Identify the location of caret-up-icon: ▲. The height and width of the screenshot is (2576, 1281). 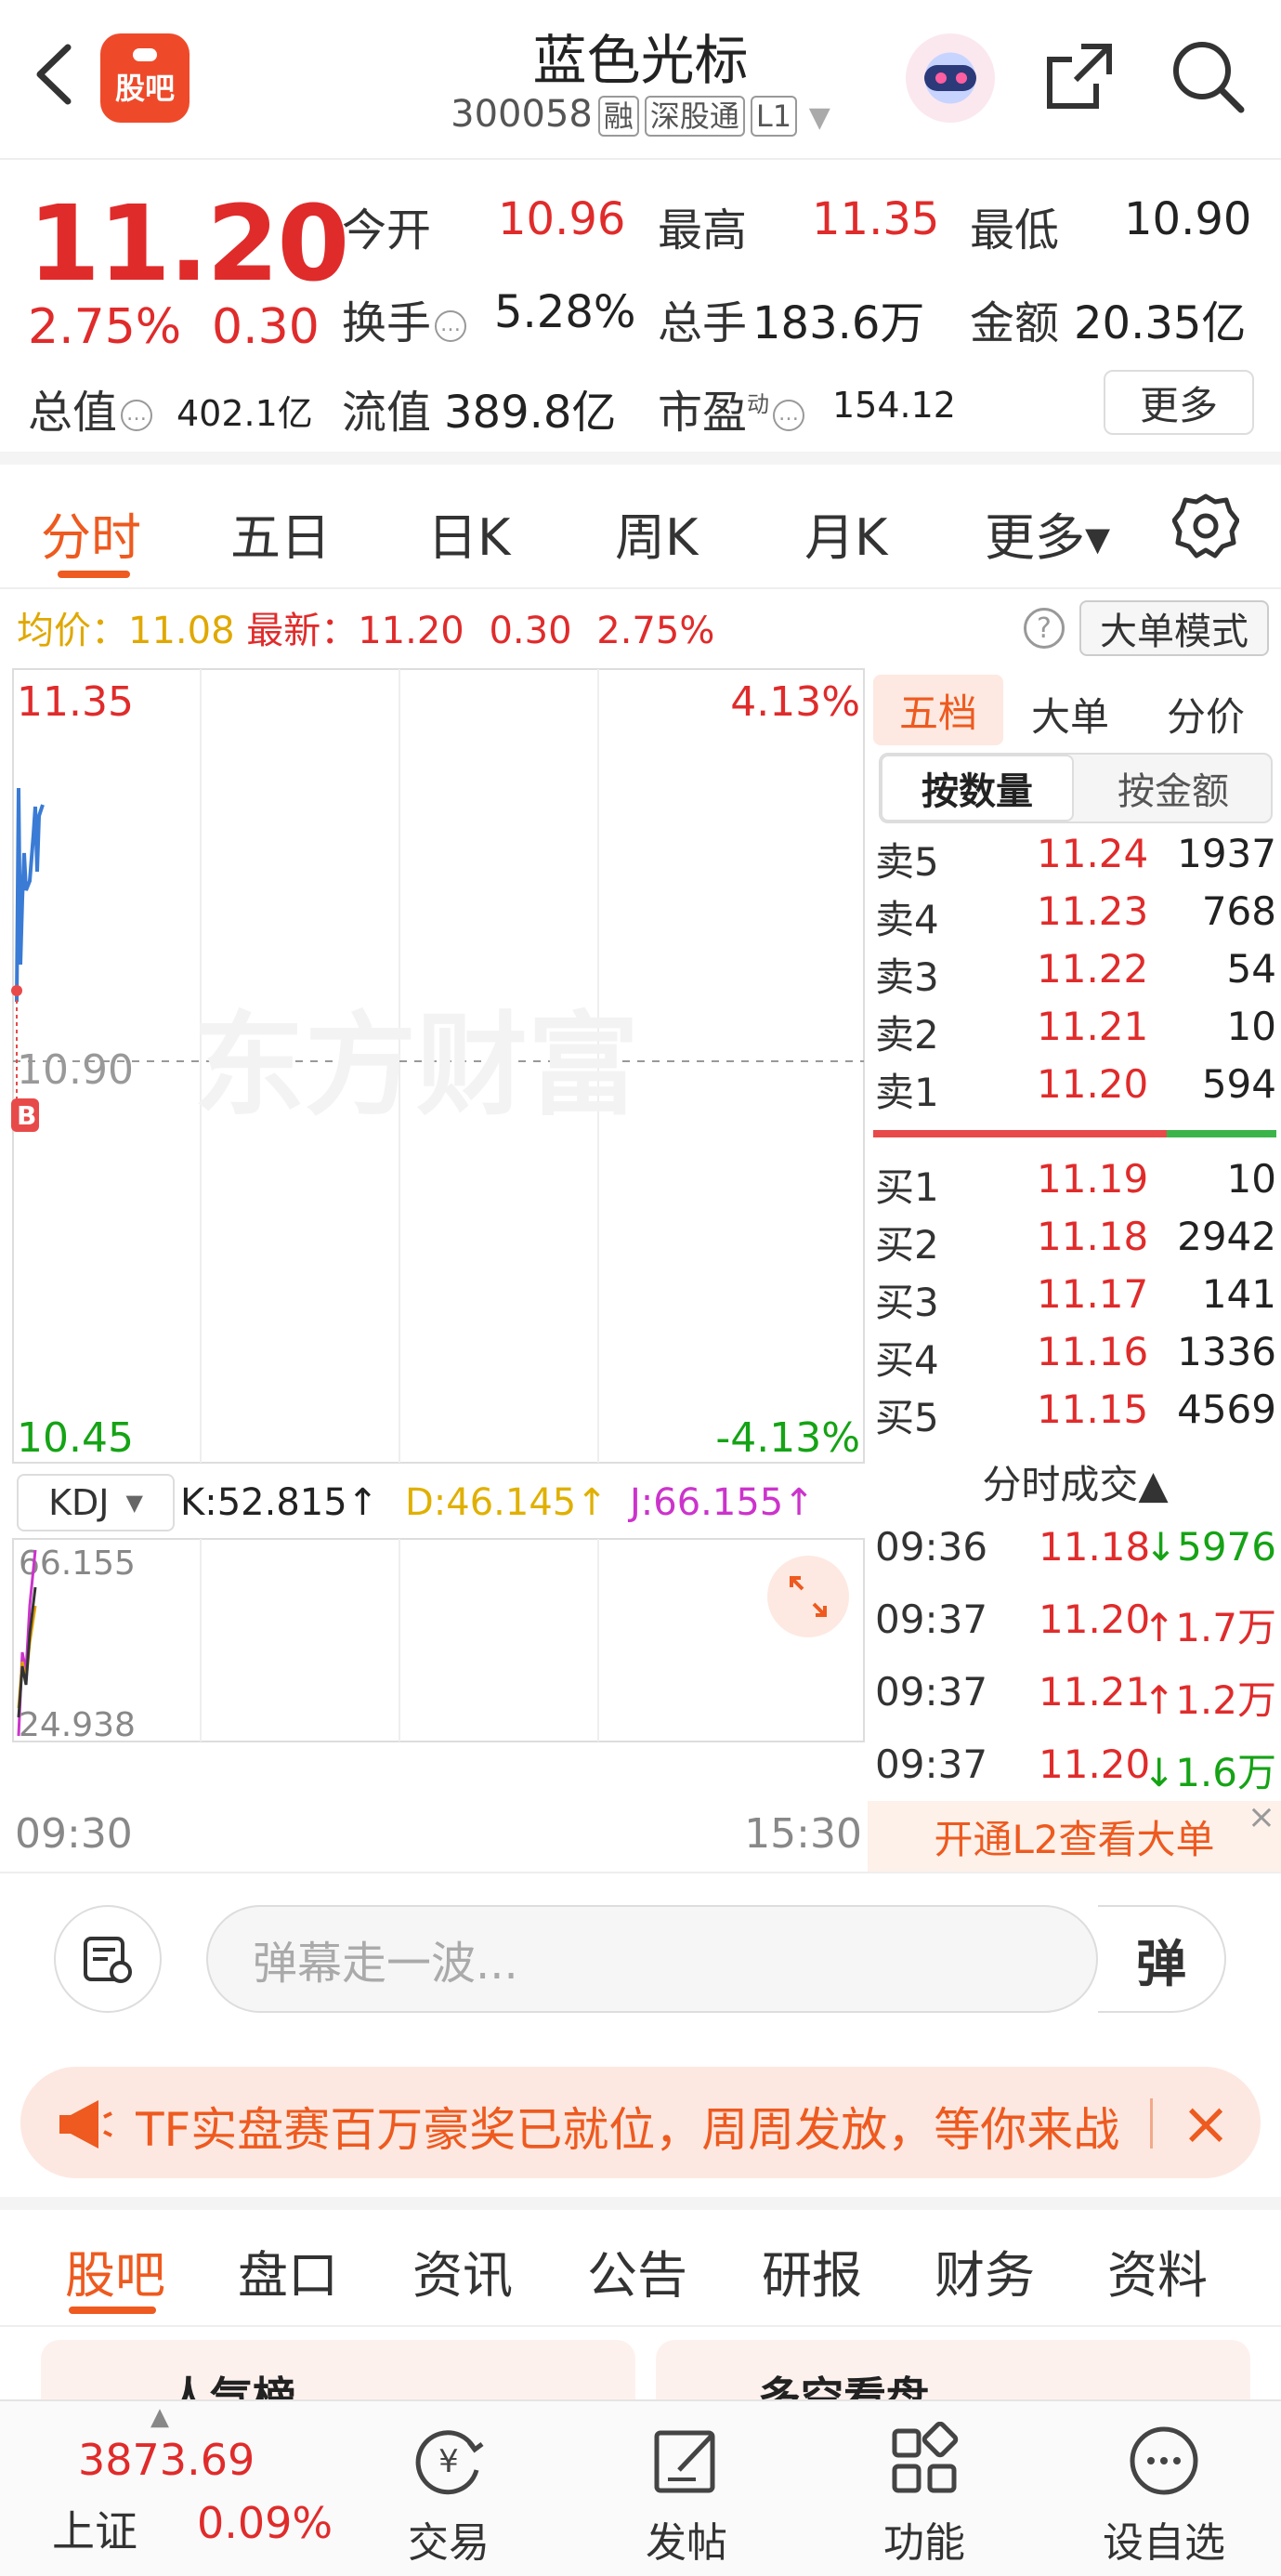
(160, 2417).